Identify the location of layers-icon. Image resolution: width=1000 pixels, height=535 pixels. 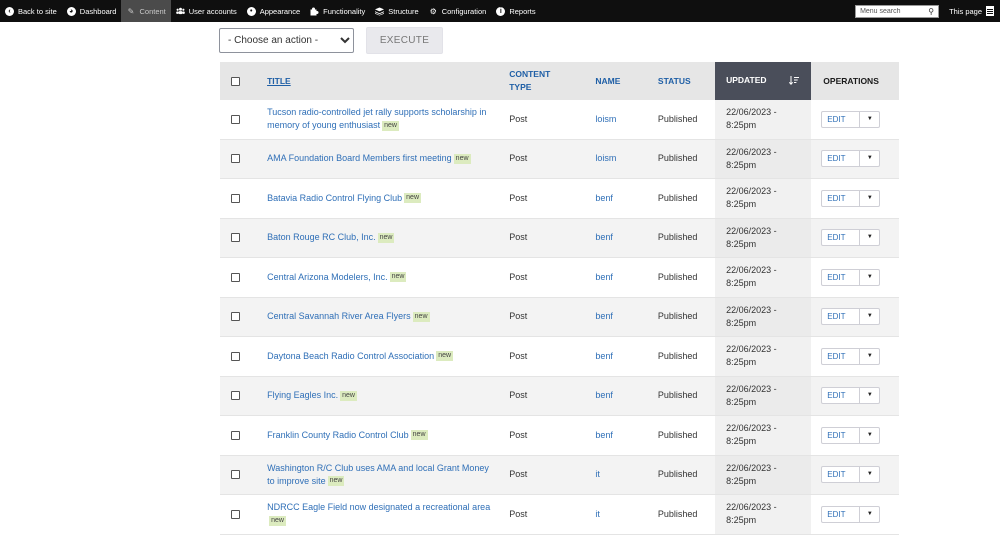
(380, 11).